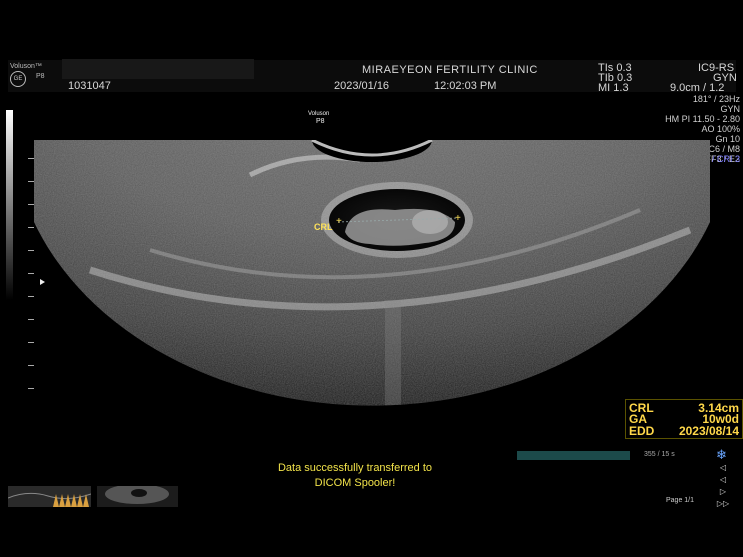 This screenshot has width=743, height=557. What do you see at coordinates (573, 455) in the screenshot?
I see `cine-progress-bar` at bounding box center [573, 455].